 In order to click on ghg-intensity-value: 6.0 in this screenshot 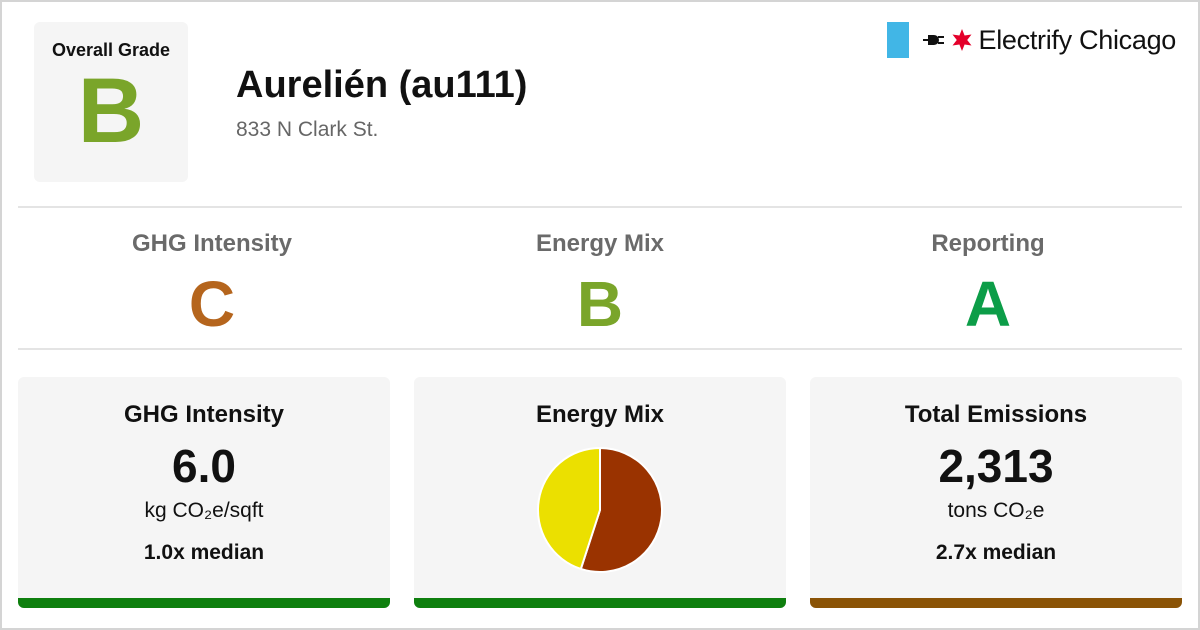, I will do `click(204, 466)`.